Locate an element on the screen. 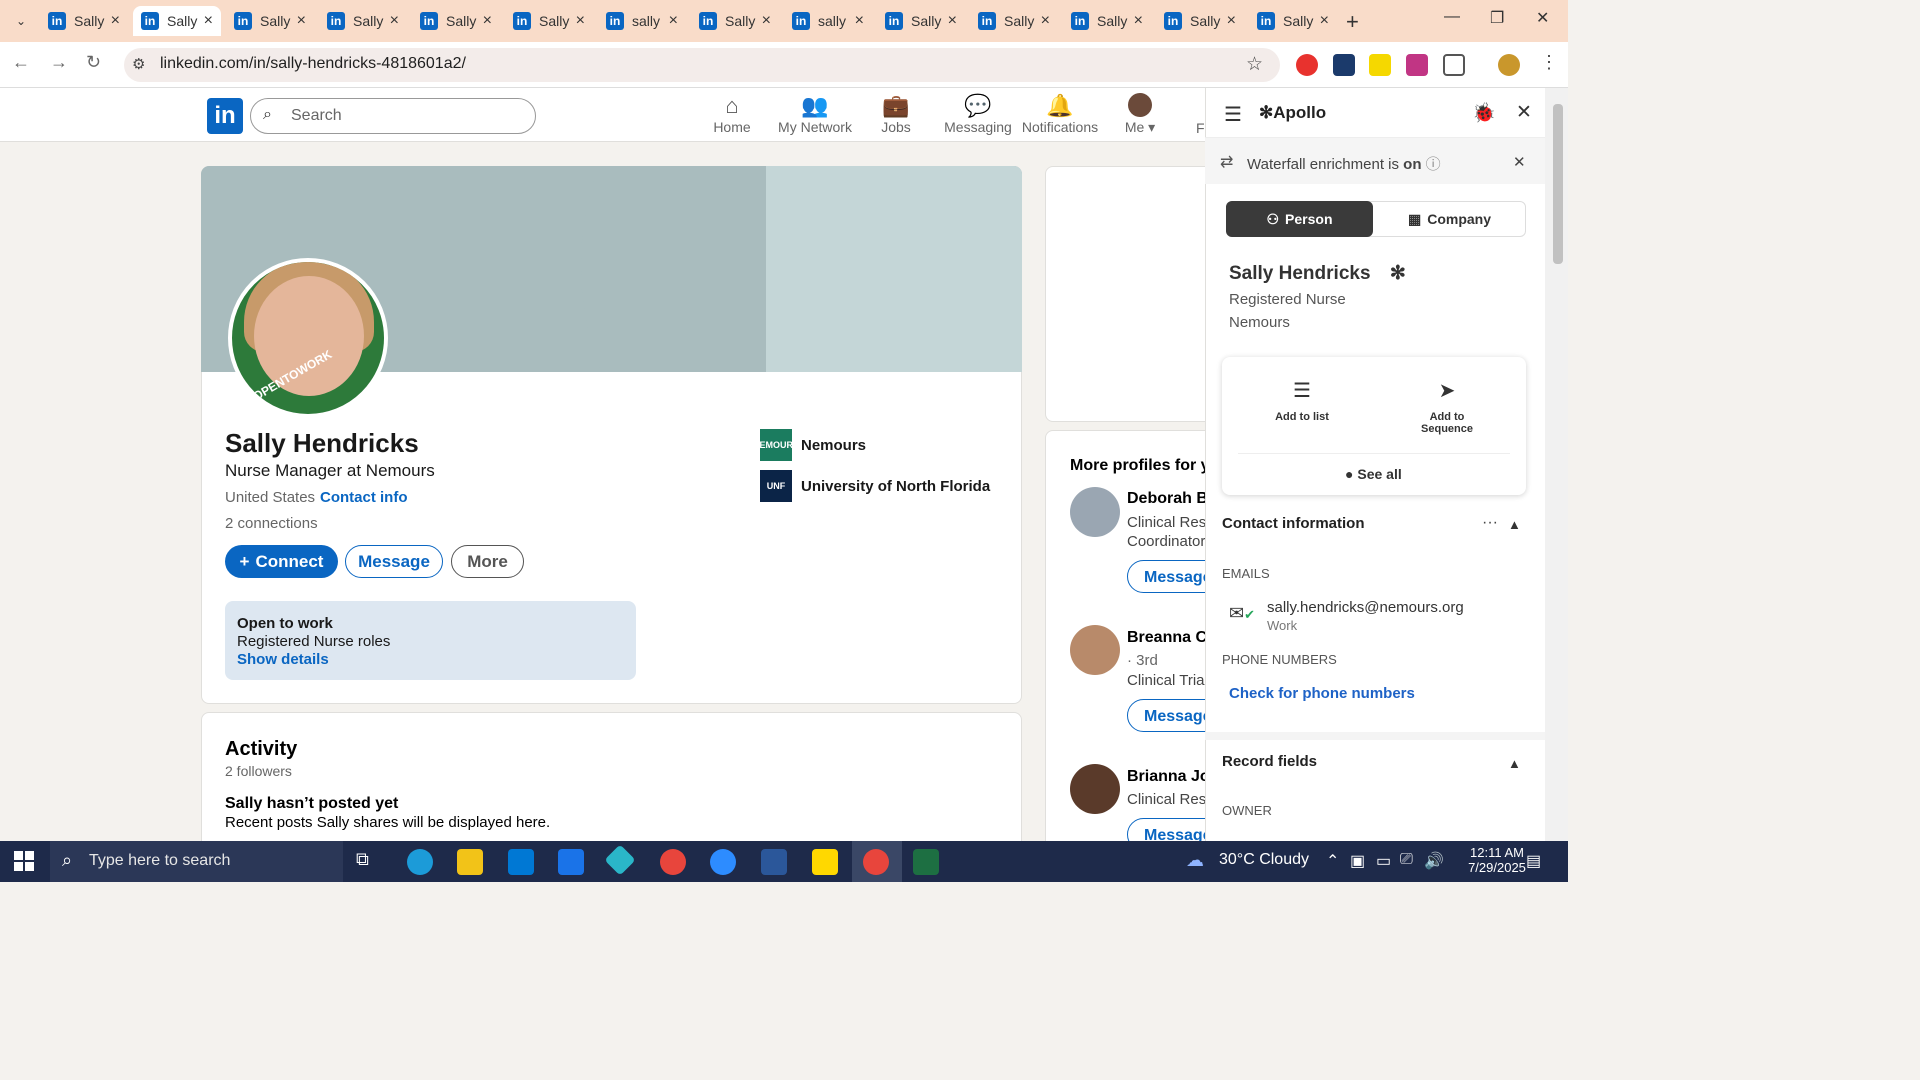 This screenshot has width=1920, height=1080. message-button: Message is located at coordinates (394, 561).